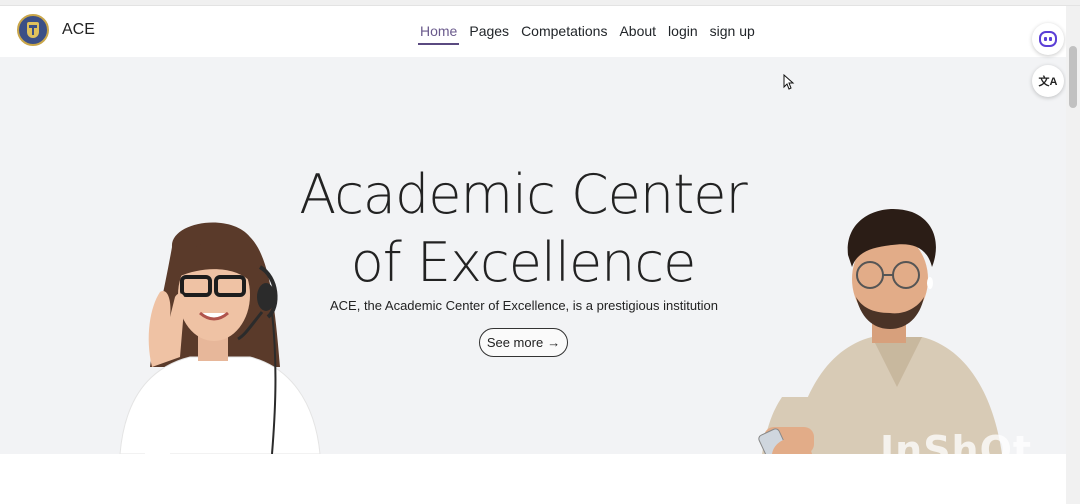  Describe the element at coordinates (564, 32) in the screenshot. I see `nav-item-competations: Competations` at that location.